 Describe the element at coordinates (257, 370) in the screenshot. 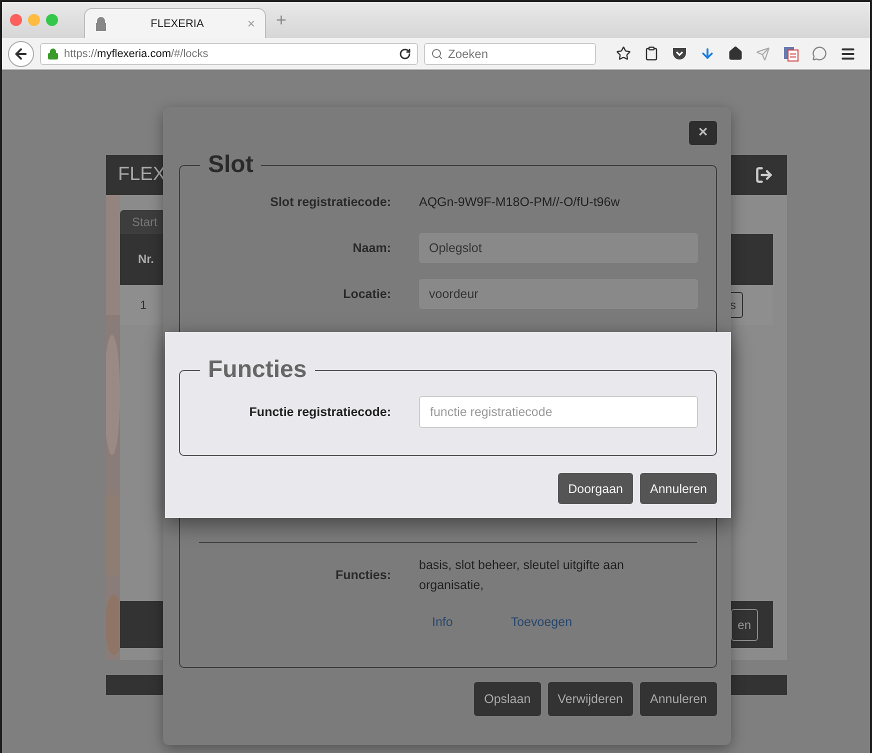

I see `section-title: Functies` at that location.